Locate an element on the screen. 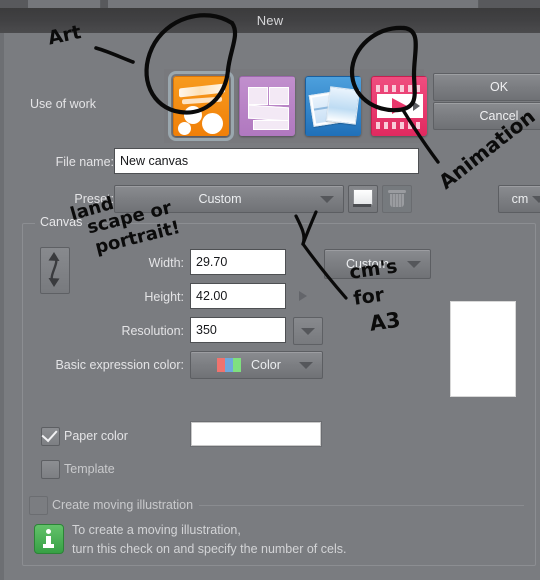  section-divider is located at coordinates (361, 505).